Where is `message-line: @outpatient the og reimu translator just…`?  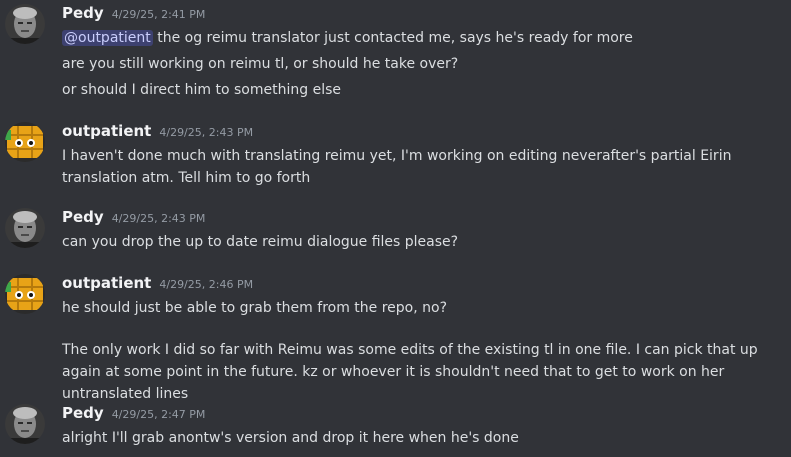 message-line: @outpatient the og reimu translator just… is located at coordinates (425, 38).